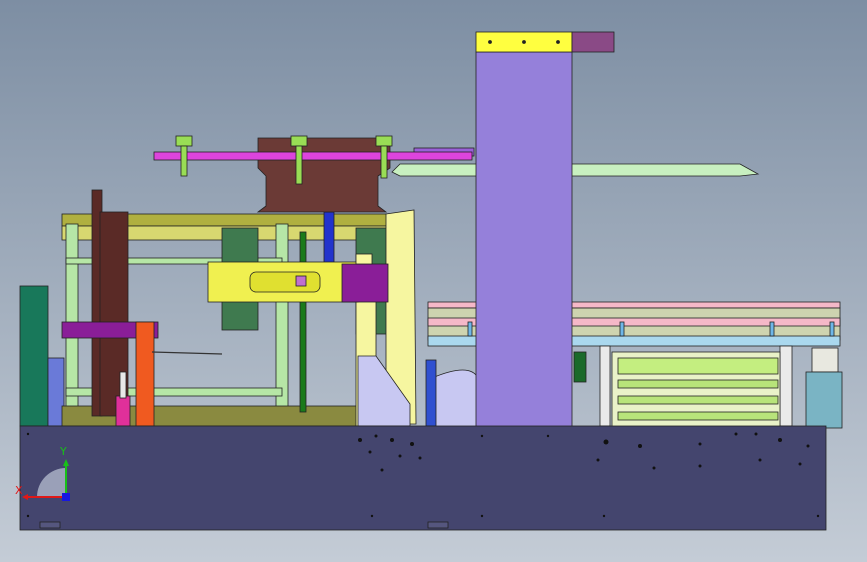 This screenshot has width=867, height=562. Describe the element at coordinates (384, 141) in the screenshot. I see `knob-right-head` at that location.